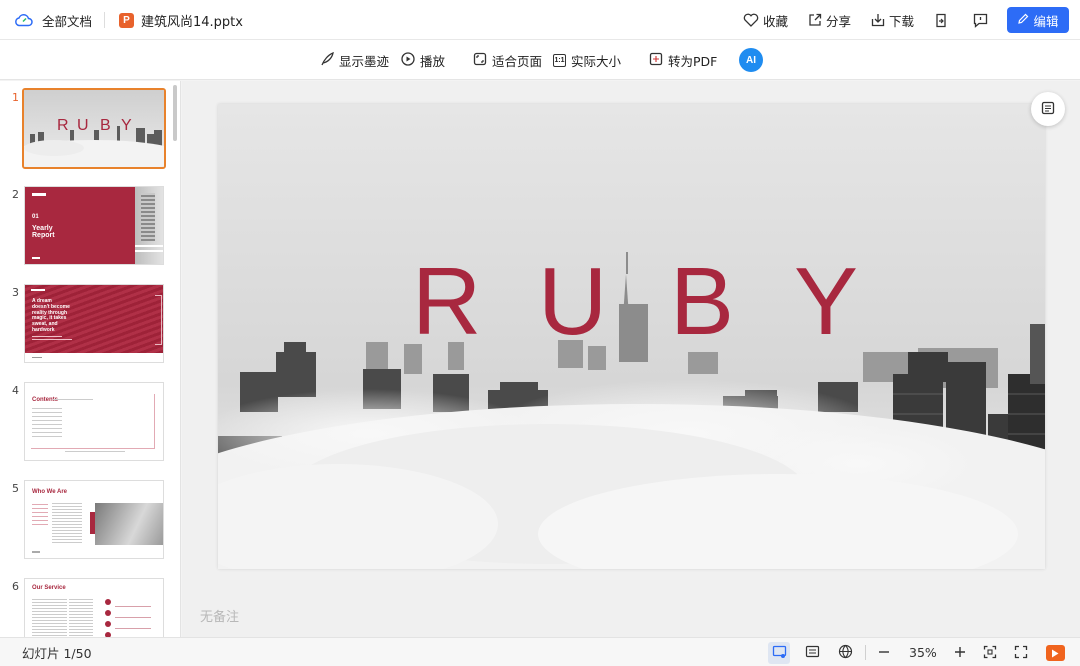 The width and height of the screenshot is (1080, 666). I want to click on zoom-level: 35%, so click(923, 652).